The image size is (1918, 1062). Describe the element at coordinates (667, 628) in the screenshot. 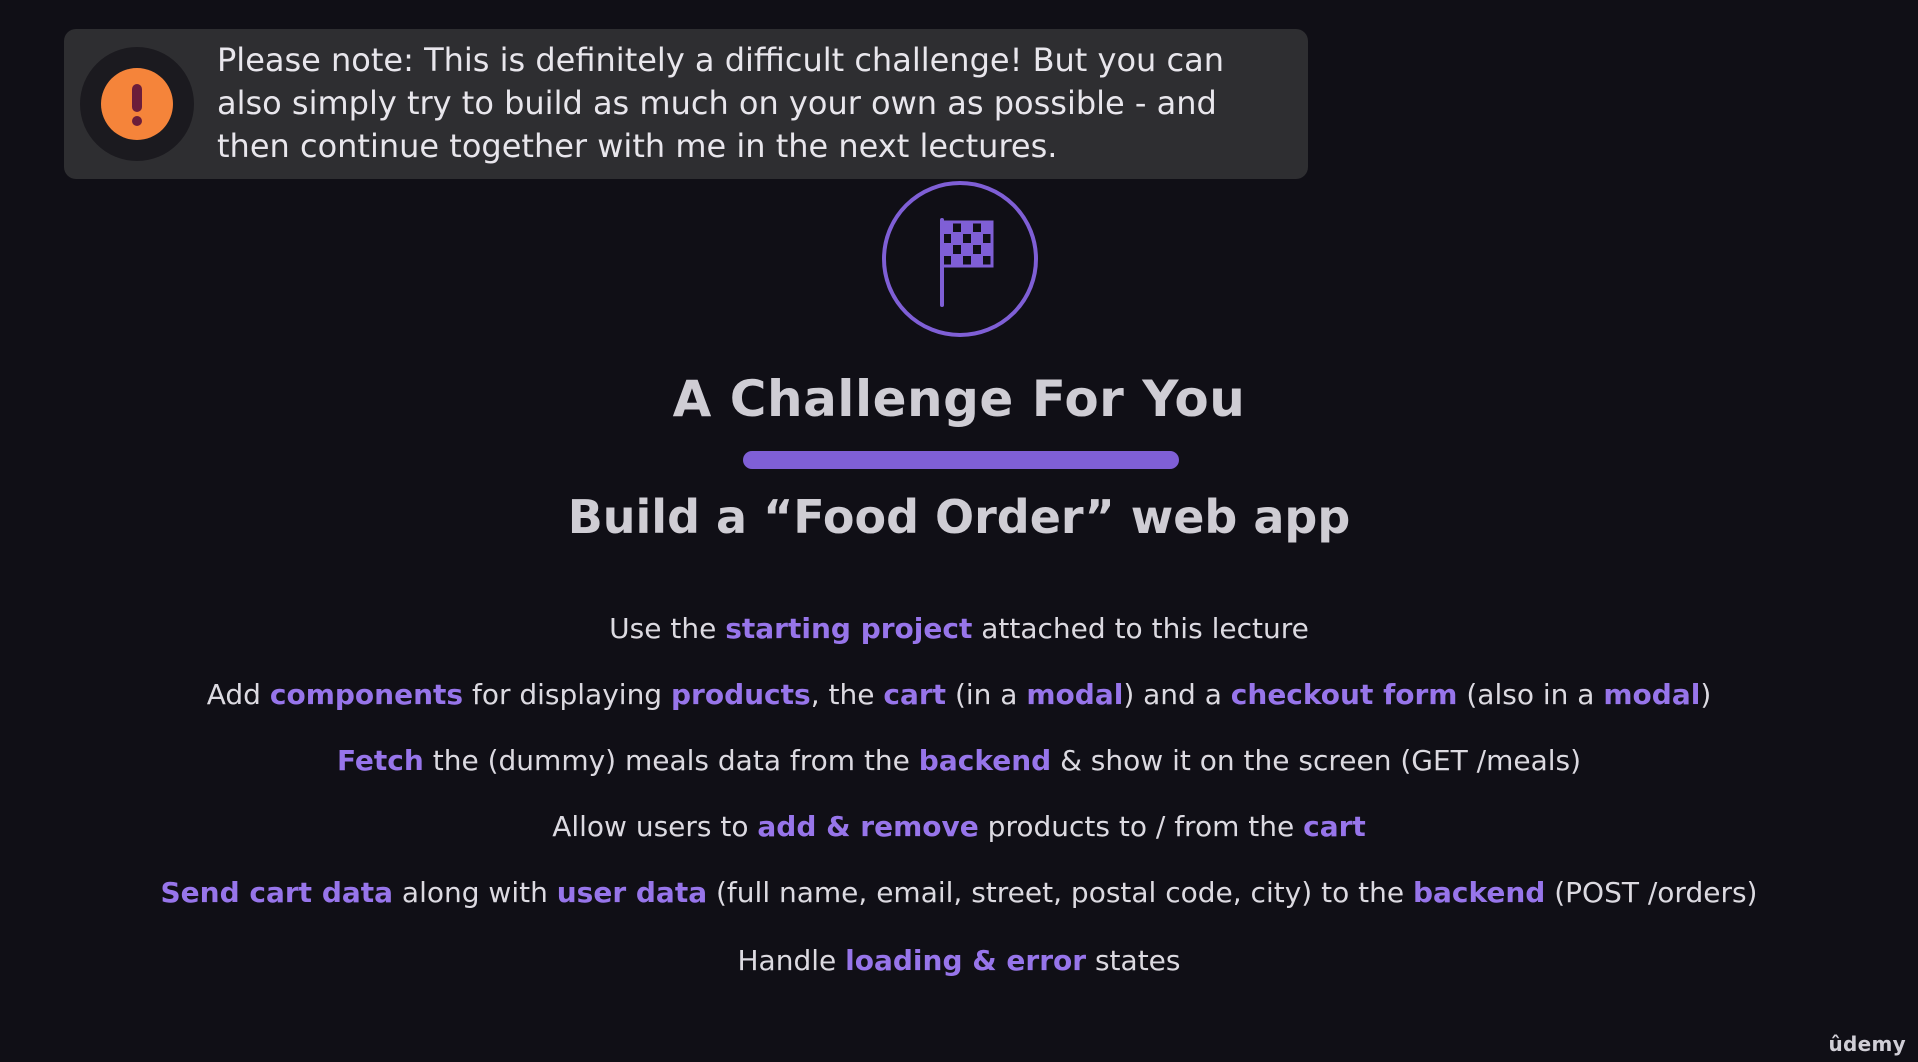

I see `task-text: Use the` at that location.